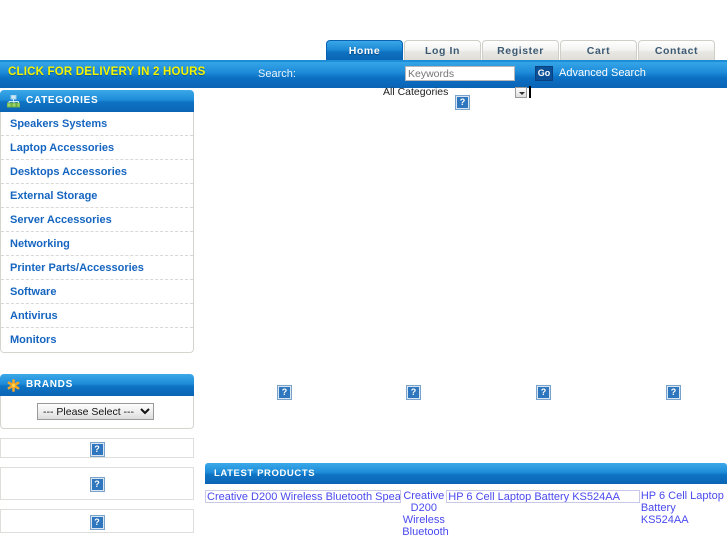  What do you see at coordinates (364, 50) in the screenshot?
I see `nav-tab-home: Home` at bounding box center [364, 50].